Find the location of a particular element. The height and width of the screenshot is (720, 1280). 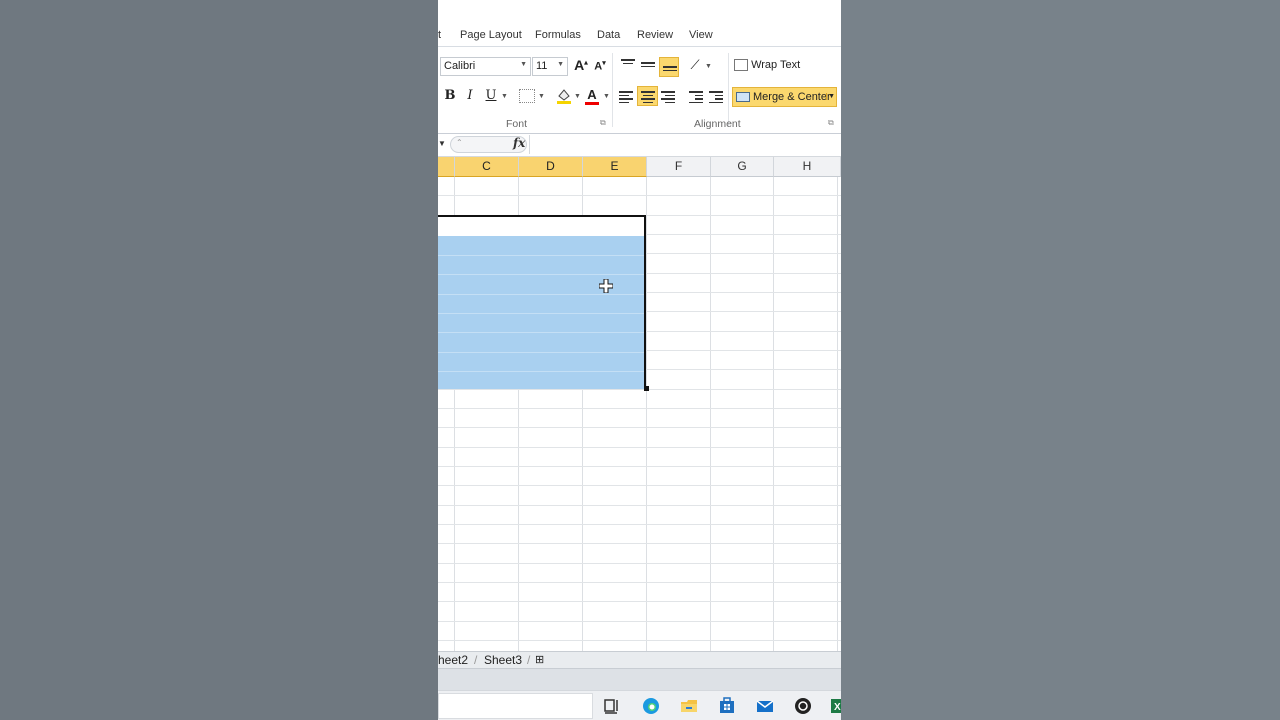

font-name-value: Calibri is located at coordinates (460, 66).